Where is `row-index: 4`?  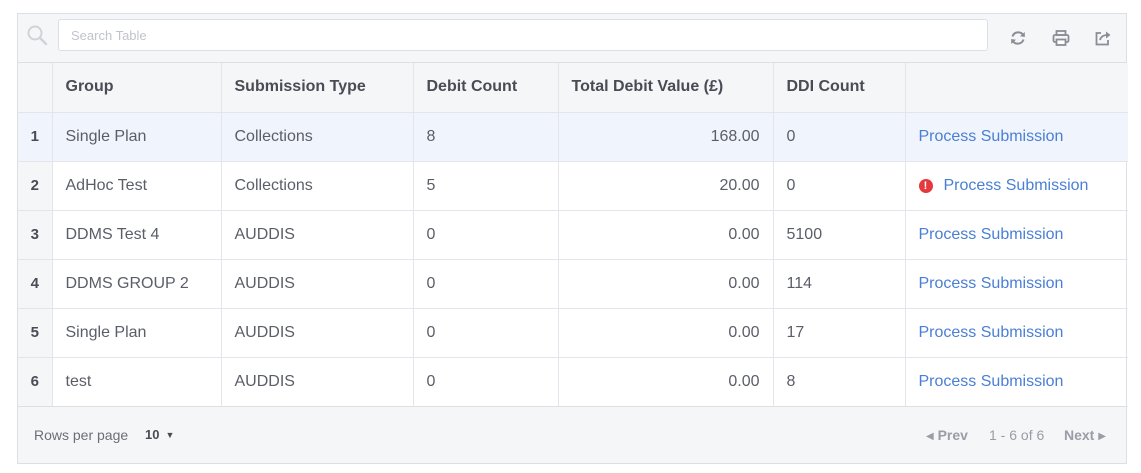 row-index: 4 is located at coordinates (35, 284).